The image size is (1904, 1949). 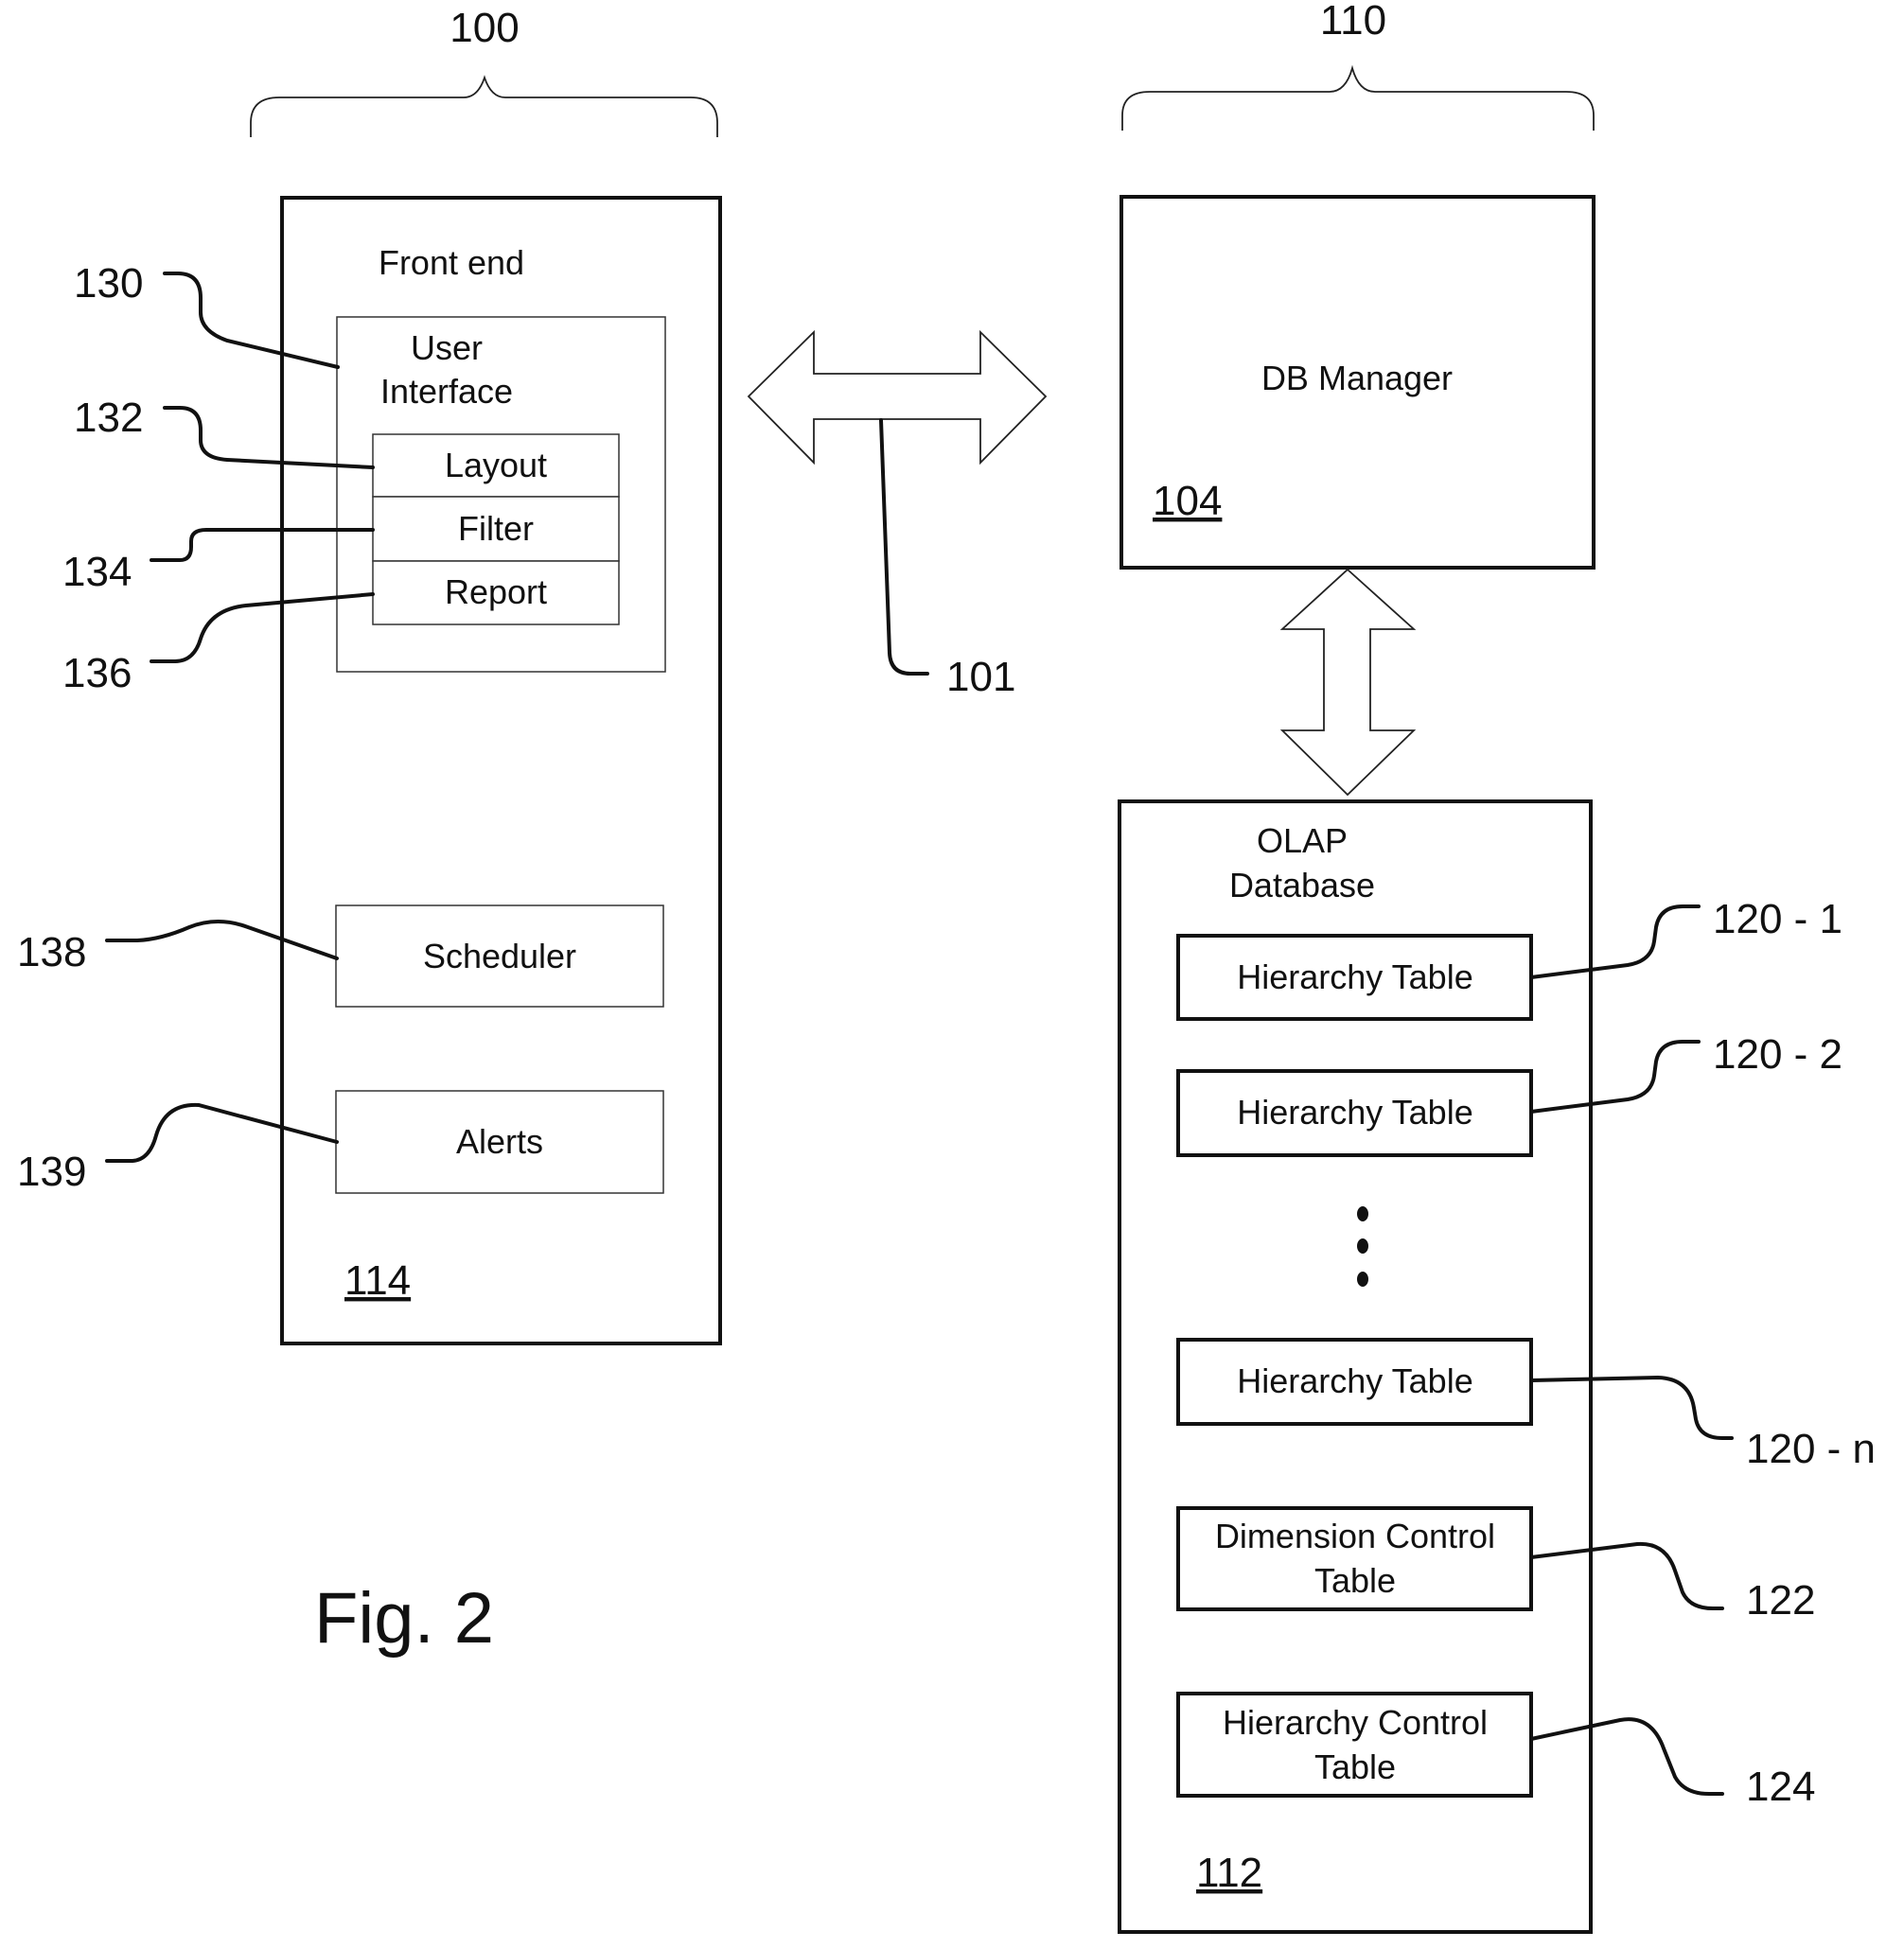 I want to click on olap-title-line2: Database, so click(x=1302, y=885).